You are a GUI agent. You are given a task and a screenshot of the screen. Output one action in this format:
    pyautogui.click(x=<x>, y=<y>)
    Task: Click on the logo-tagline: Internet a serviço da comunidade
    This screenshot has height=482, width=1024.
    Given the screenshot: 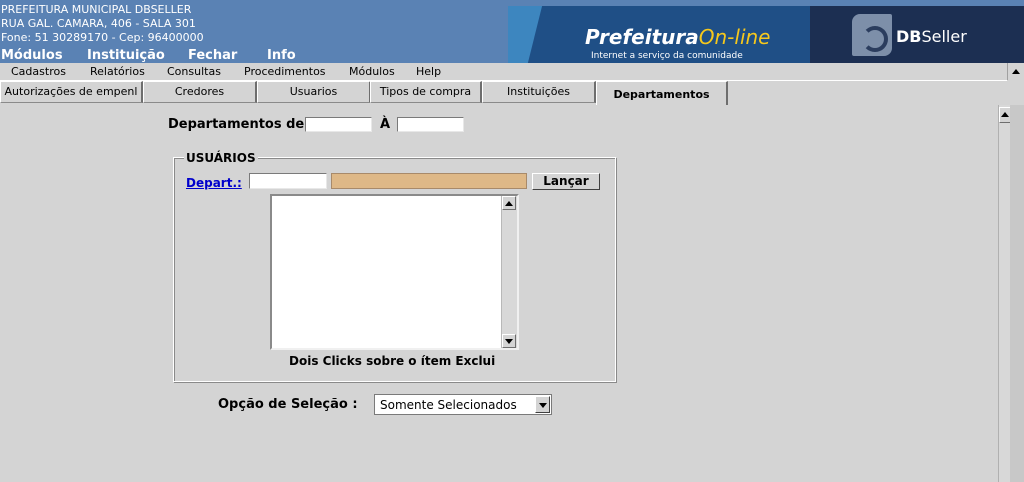 What is the action you would take?
    pyautogui.click(x=667, y=56)
    